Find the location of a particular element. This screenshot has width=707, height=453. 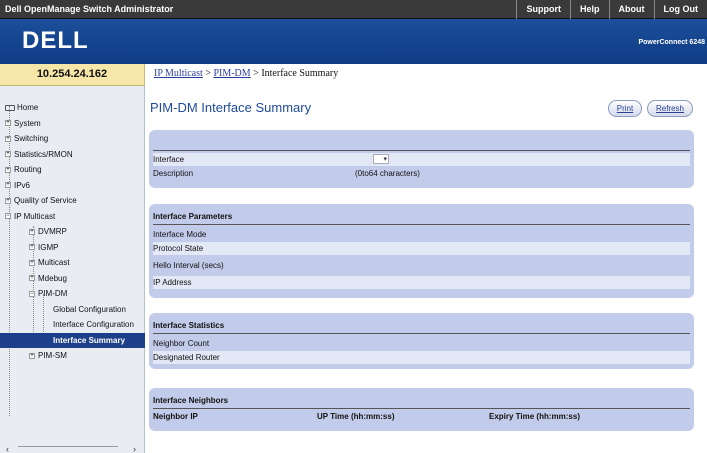

scroll-left-icon: ‹ is located at coordinates (7, 448).